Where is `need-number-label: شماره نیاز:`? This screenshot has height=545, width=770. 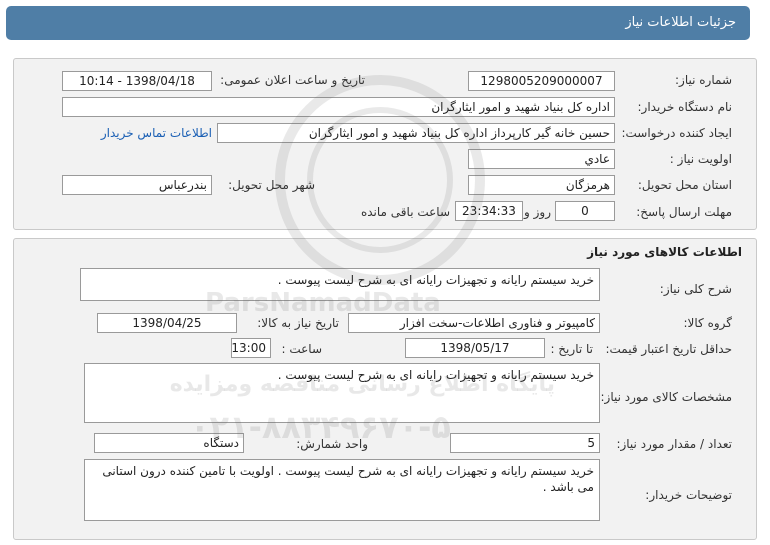 need-number-label: شماره نیاز: is located at coordinates (703, 80).